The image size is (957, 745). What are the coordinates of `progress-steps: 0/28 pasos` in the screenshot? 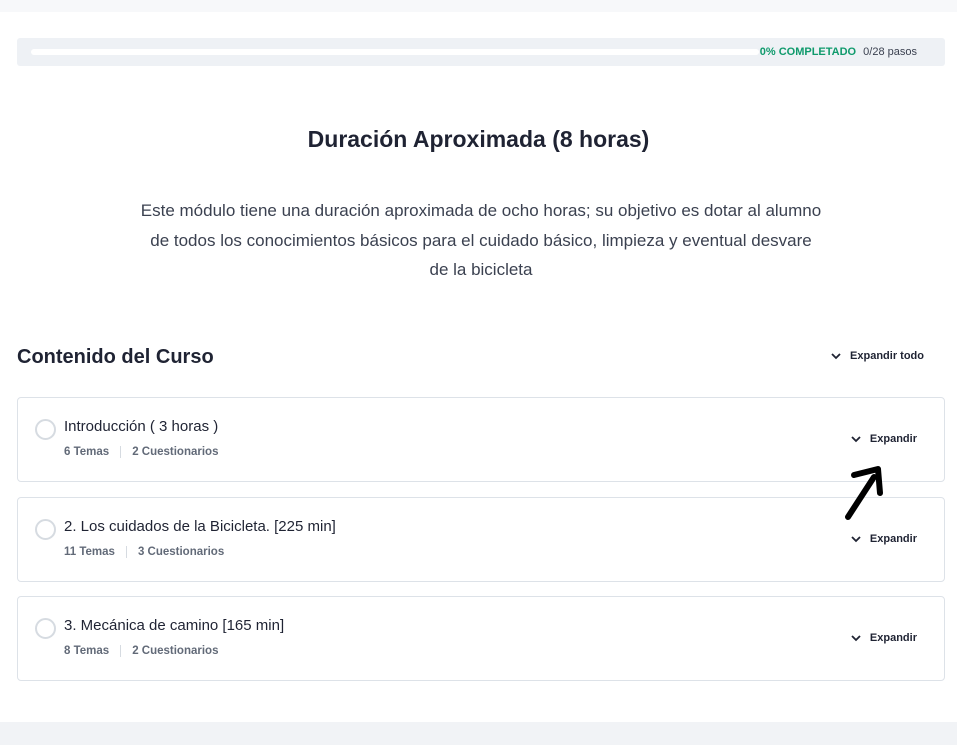 It's located at (890, 52).